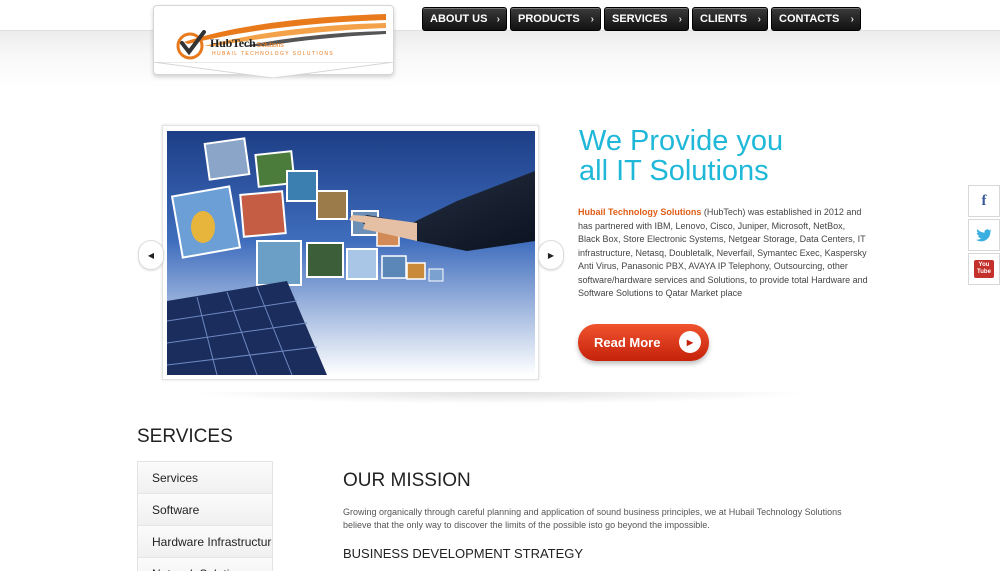 This screenshot has width=1000, height=571. Describe the element at coordinates (984, 265) in the screenshot. I see `youtube-icon-top: You` at that location.